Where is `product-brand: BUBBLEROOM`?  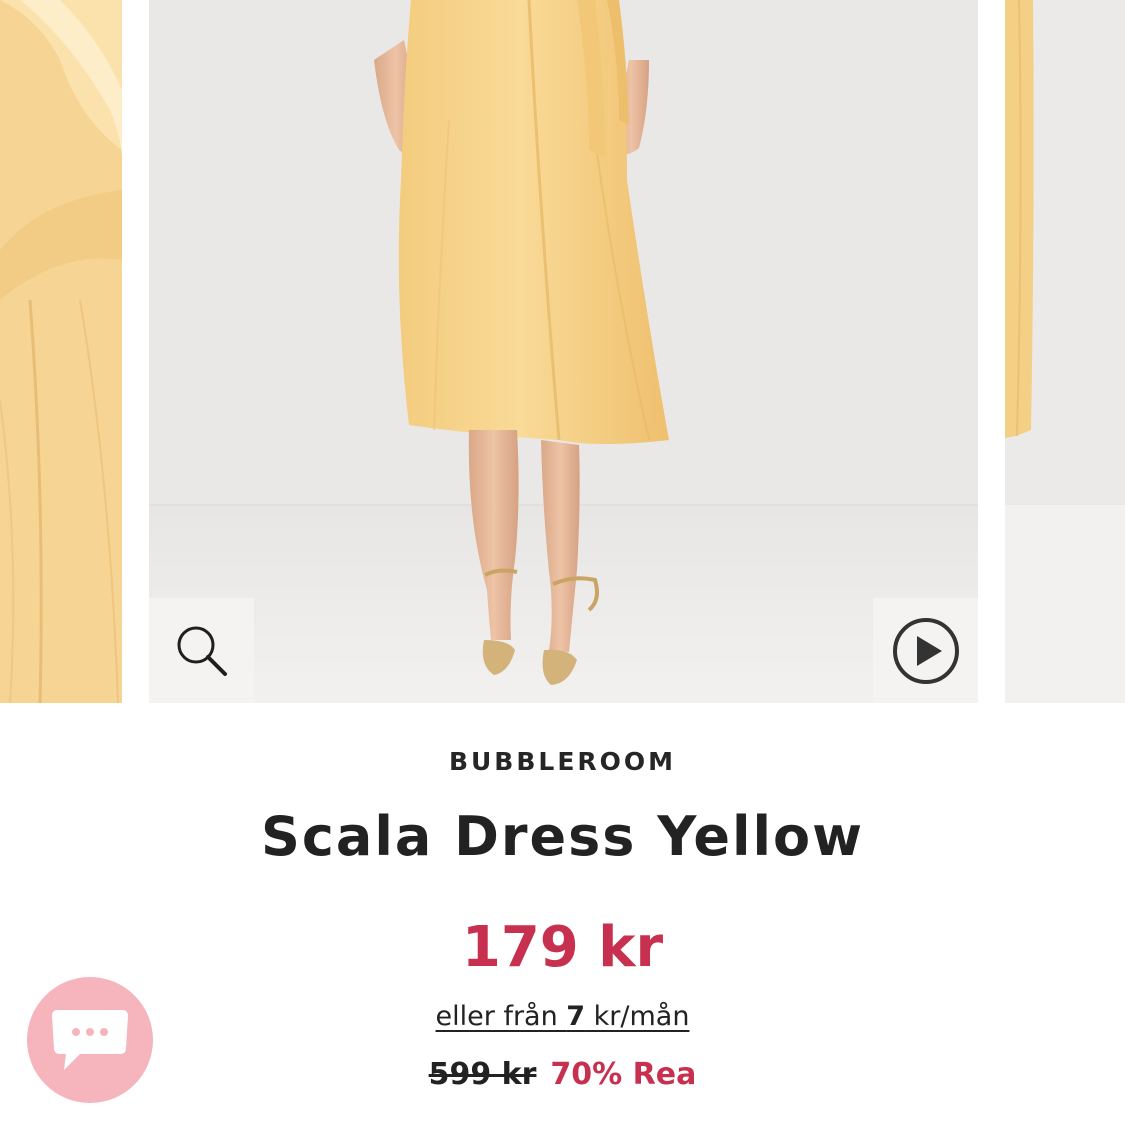 product-brand: BUBBLEROOM is located at coordinates (562, 761).